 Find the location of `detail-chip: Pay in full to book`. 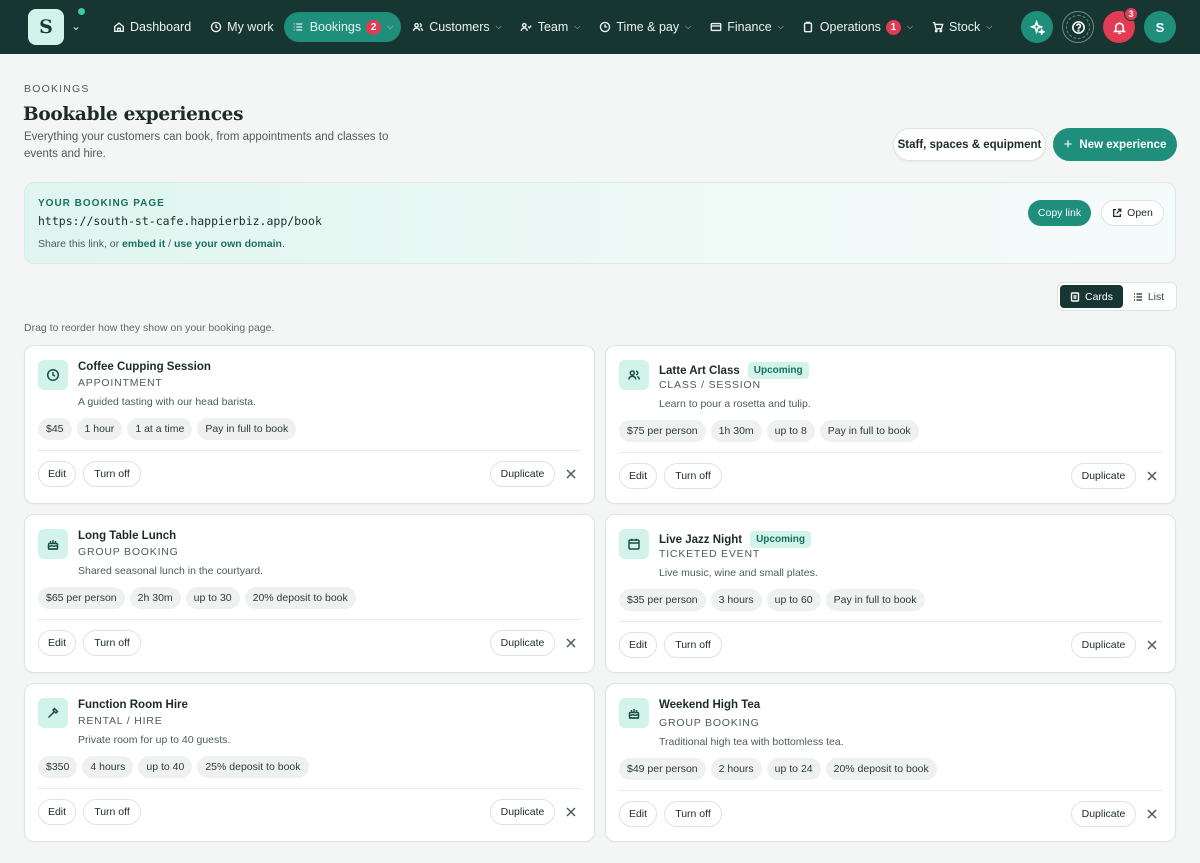

detail-chip: Pay in full to book is located at coordinates (247, 429).